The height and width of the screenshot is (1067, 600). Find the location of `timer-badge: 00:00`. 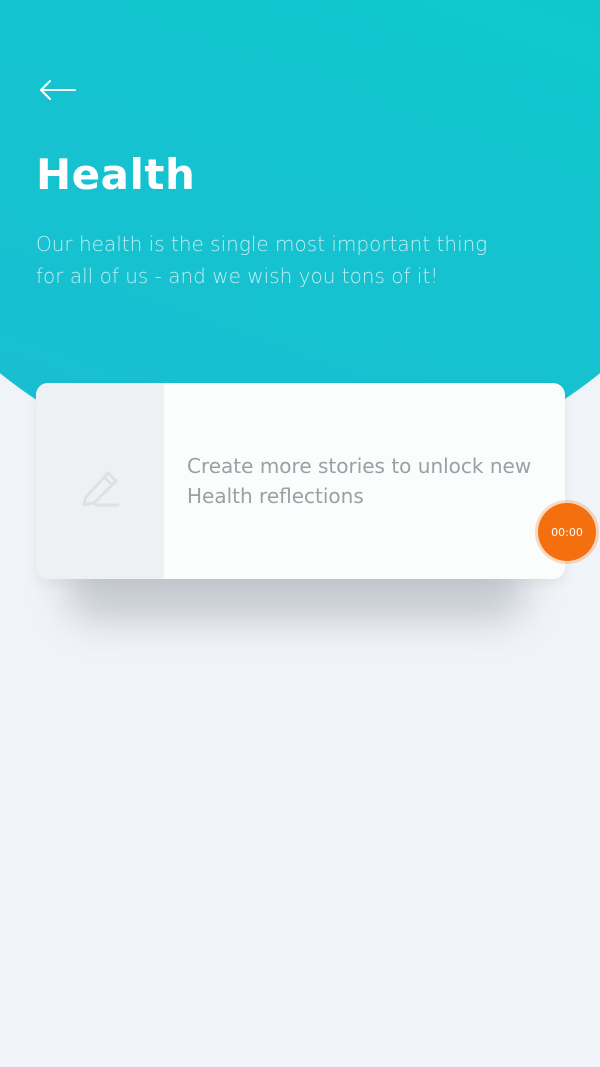

timer-badge: 00:00 is located at coordinates (567, 532).